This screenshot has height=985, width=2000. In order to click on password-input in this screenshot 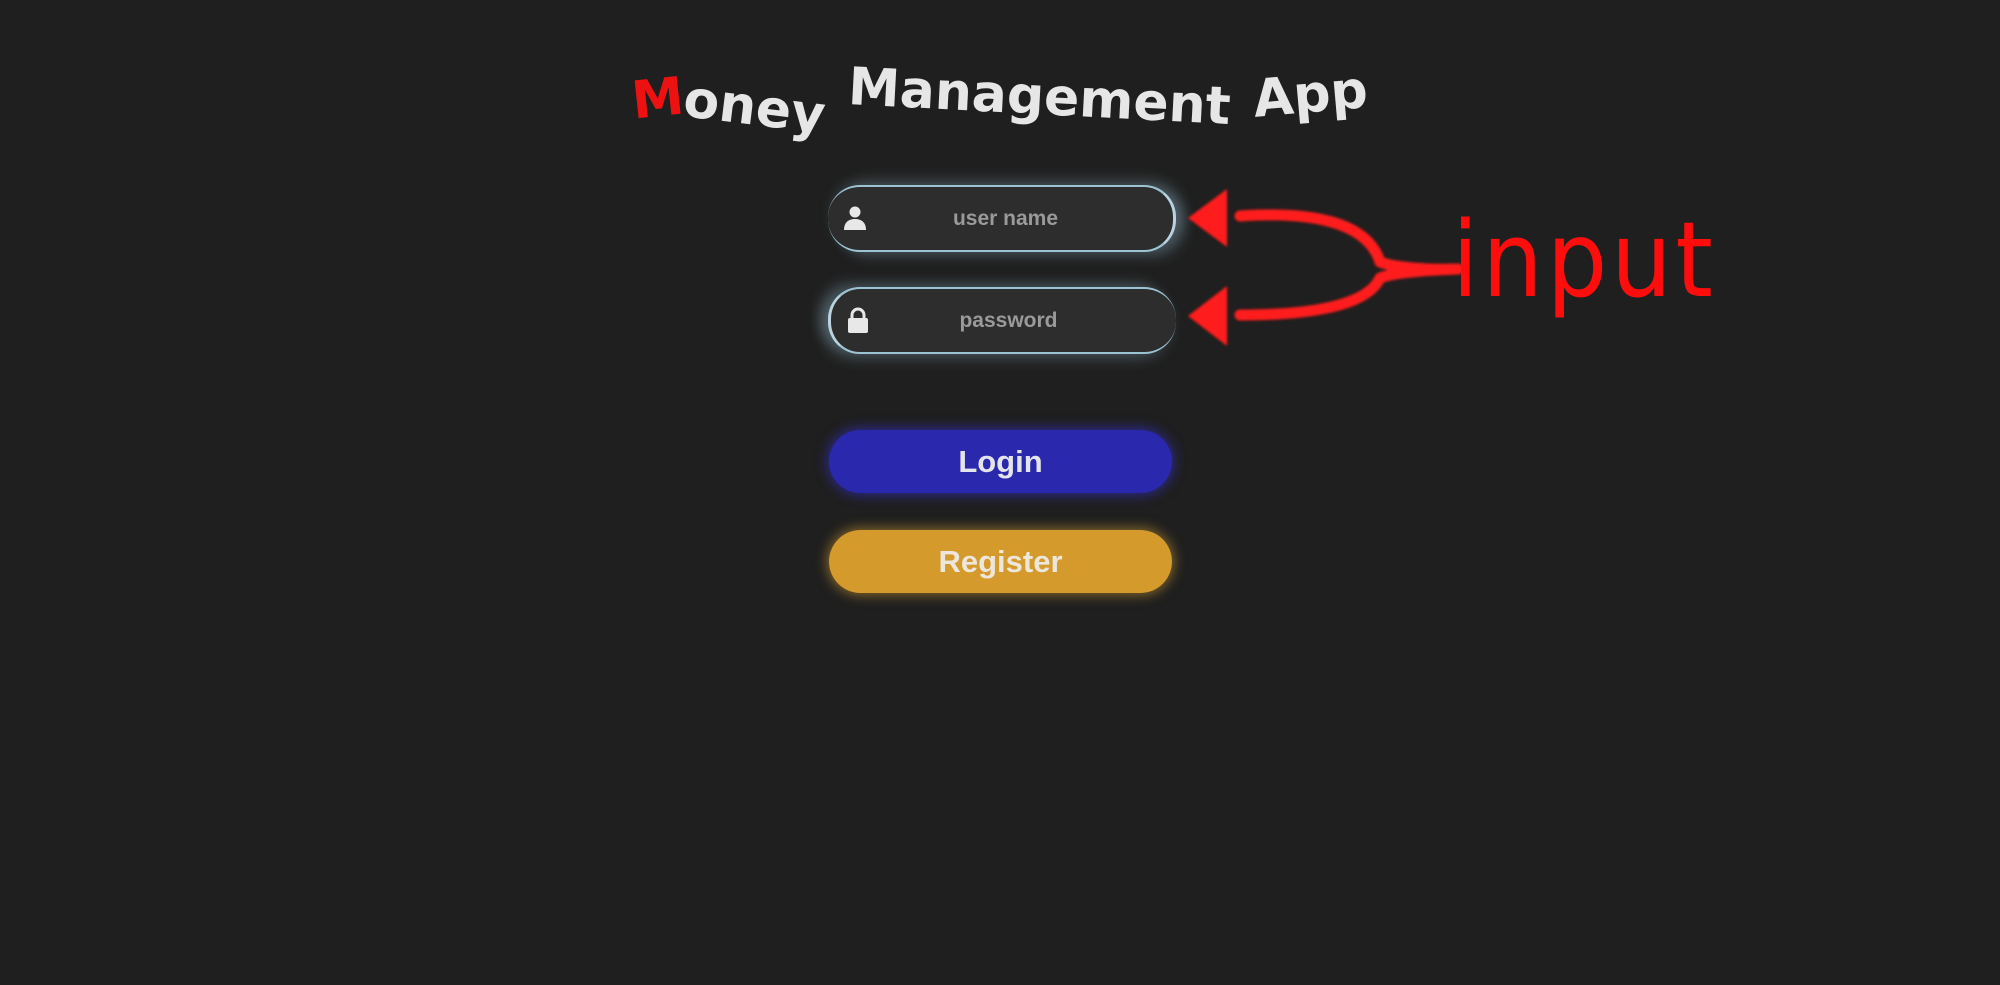, I will do `click(1008, 320)`.